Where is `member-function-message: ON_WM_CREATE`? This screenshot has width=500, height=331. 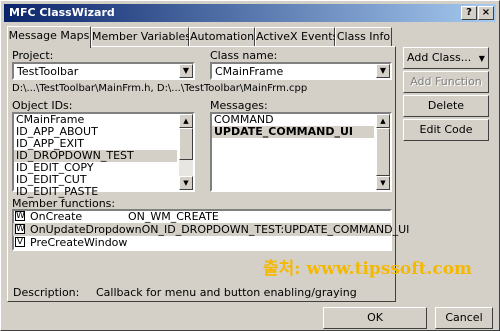 member-function-message: ON_WM_CREATE is located at coordinates (173, 216).